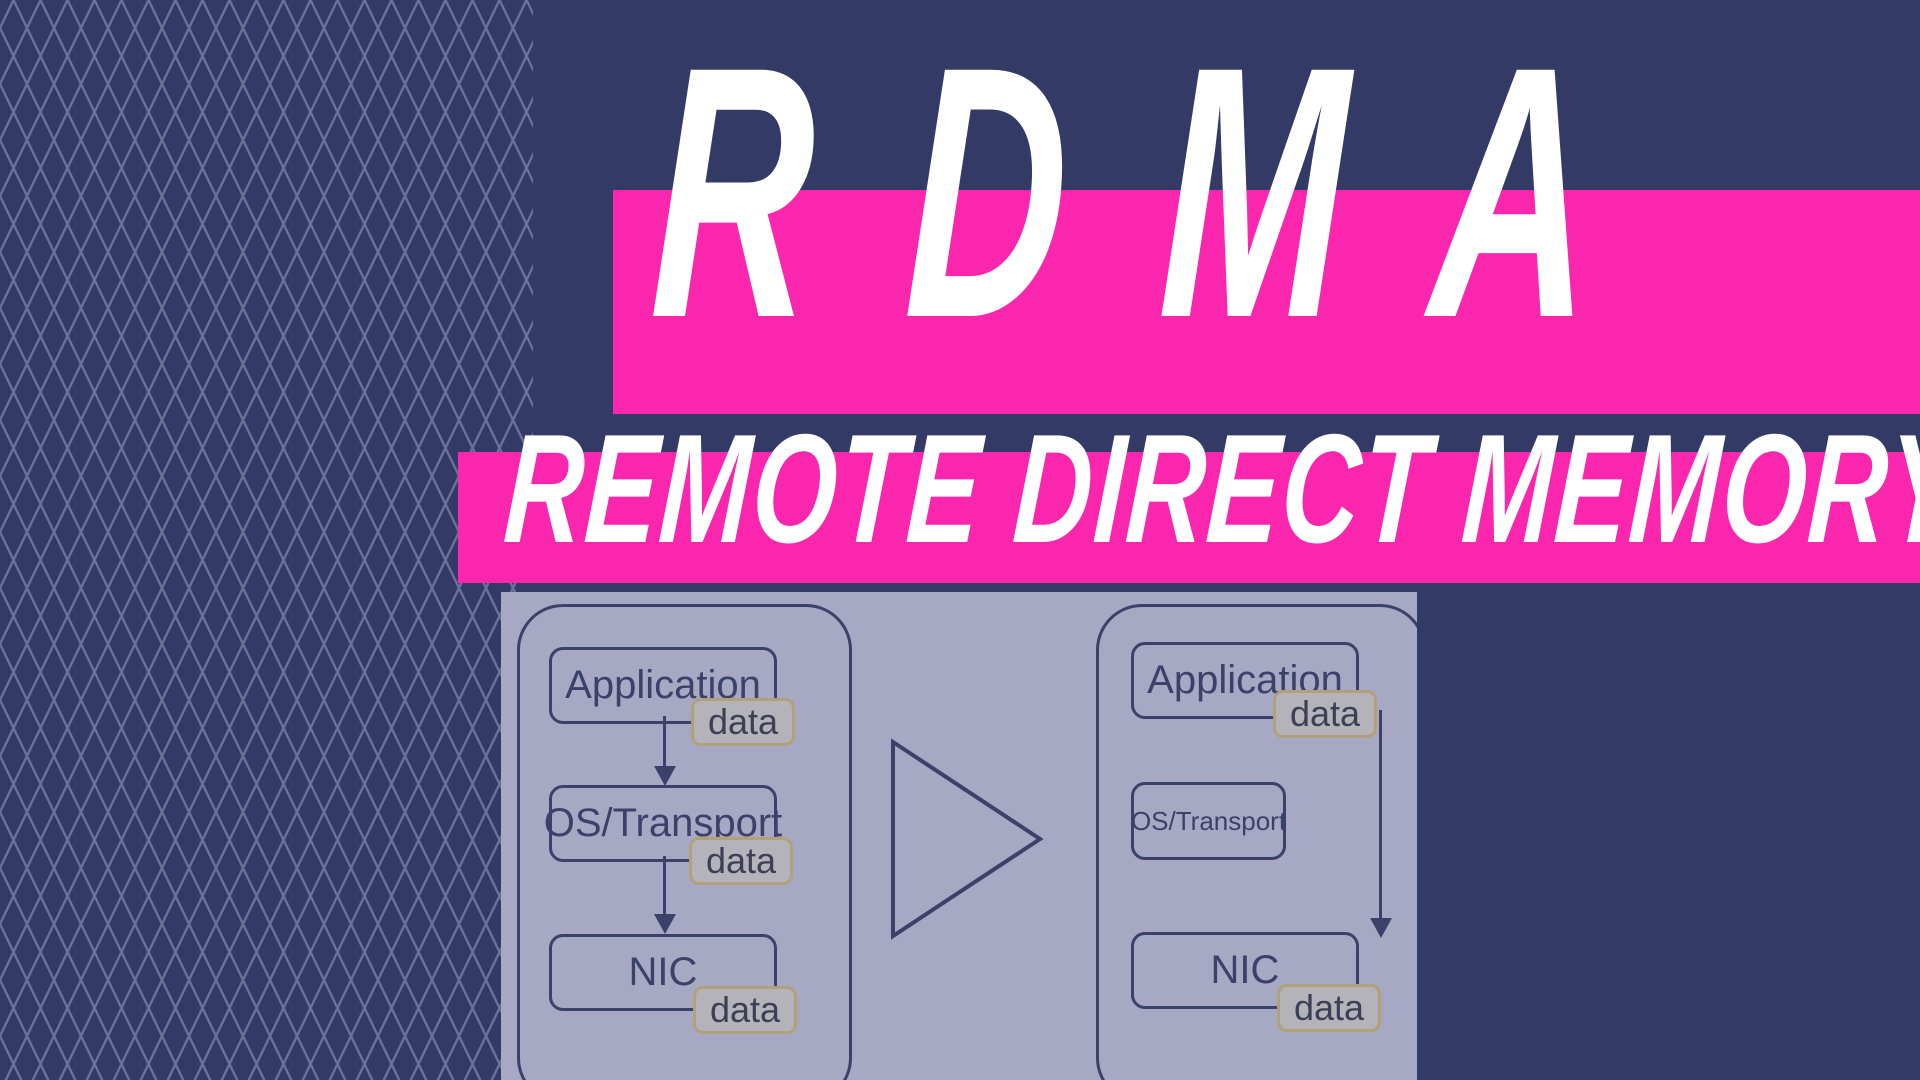  I want to click on left-data-tag-os-transport: data, so click(741, 861).